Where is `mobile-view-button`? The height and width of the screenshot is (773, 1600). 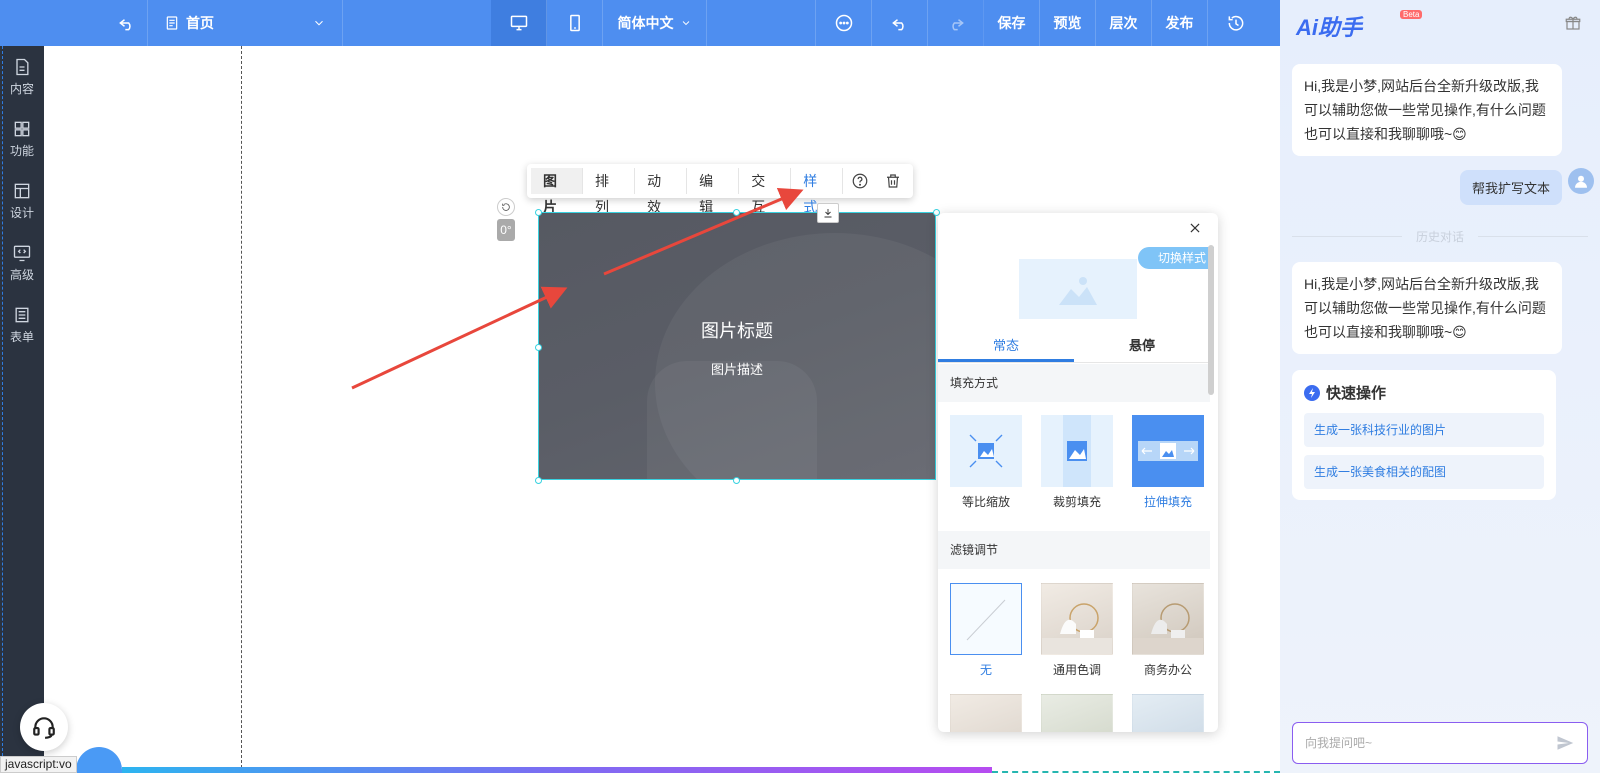
mobile-view-button is located at coordinates (575, 23).